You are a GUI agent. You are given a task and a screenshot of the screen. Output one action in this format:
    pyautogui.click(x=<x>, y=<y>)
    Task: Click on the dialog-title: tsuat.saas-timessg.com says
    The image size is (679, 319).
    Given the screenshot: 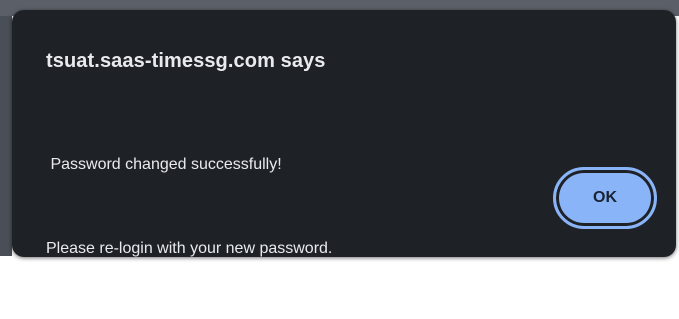 What is the action you would take?
    pyautogui.click(x=186, y=61)
    